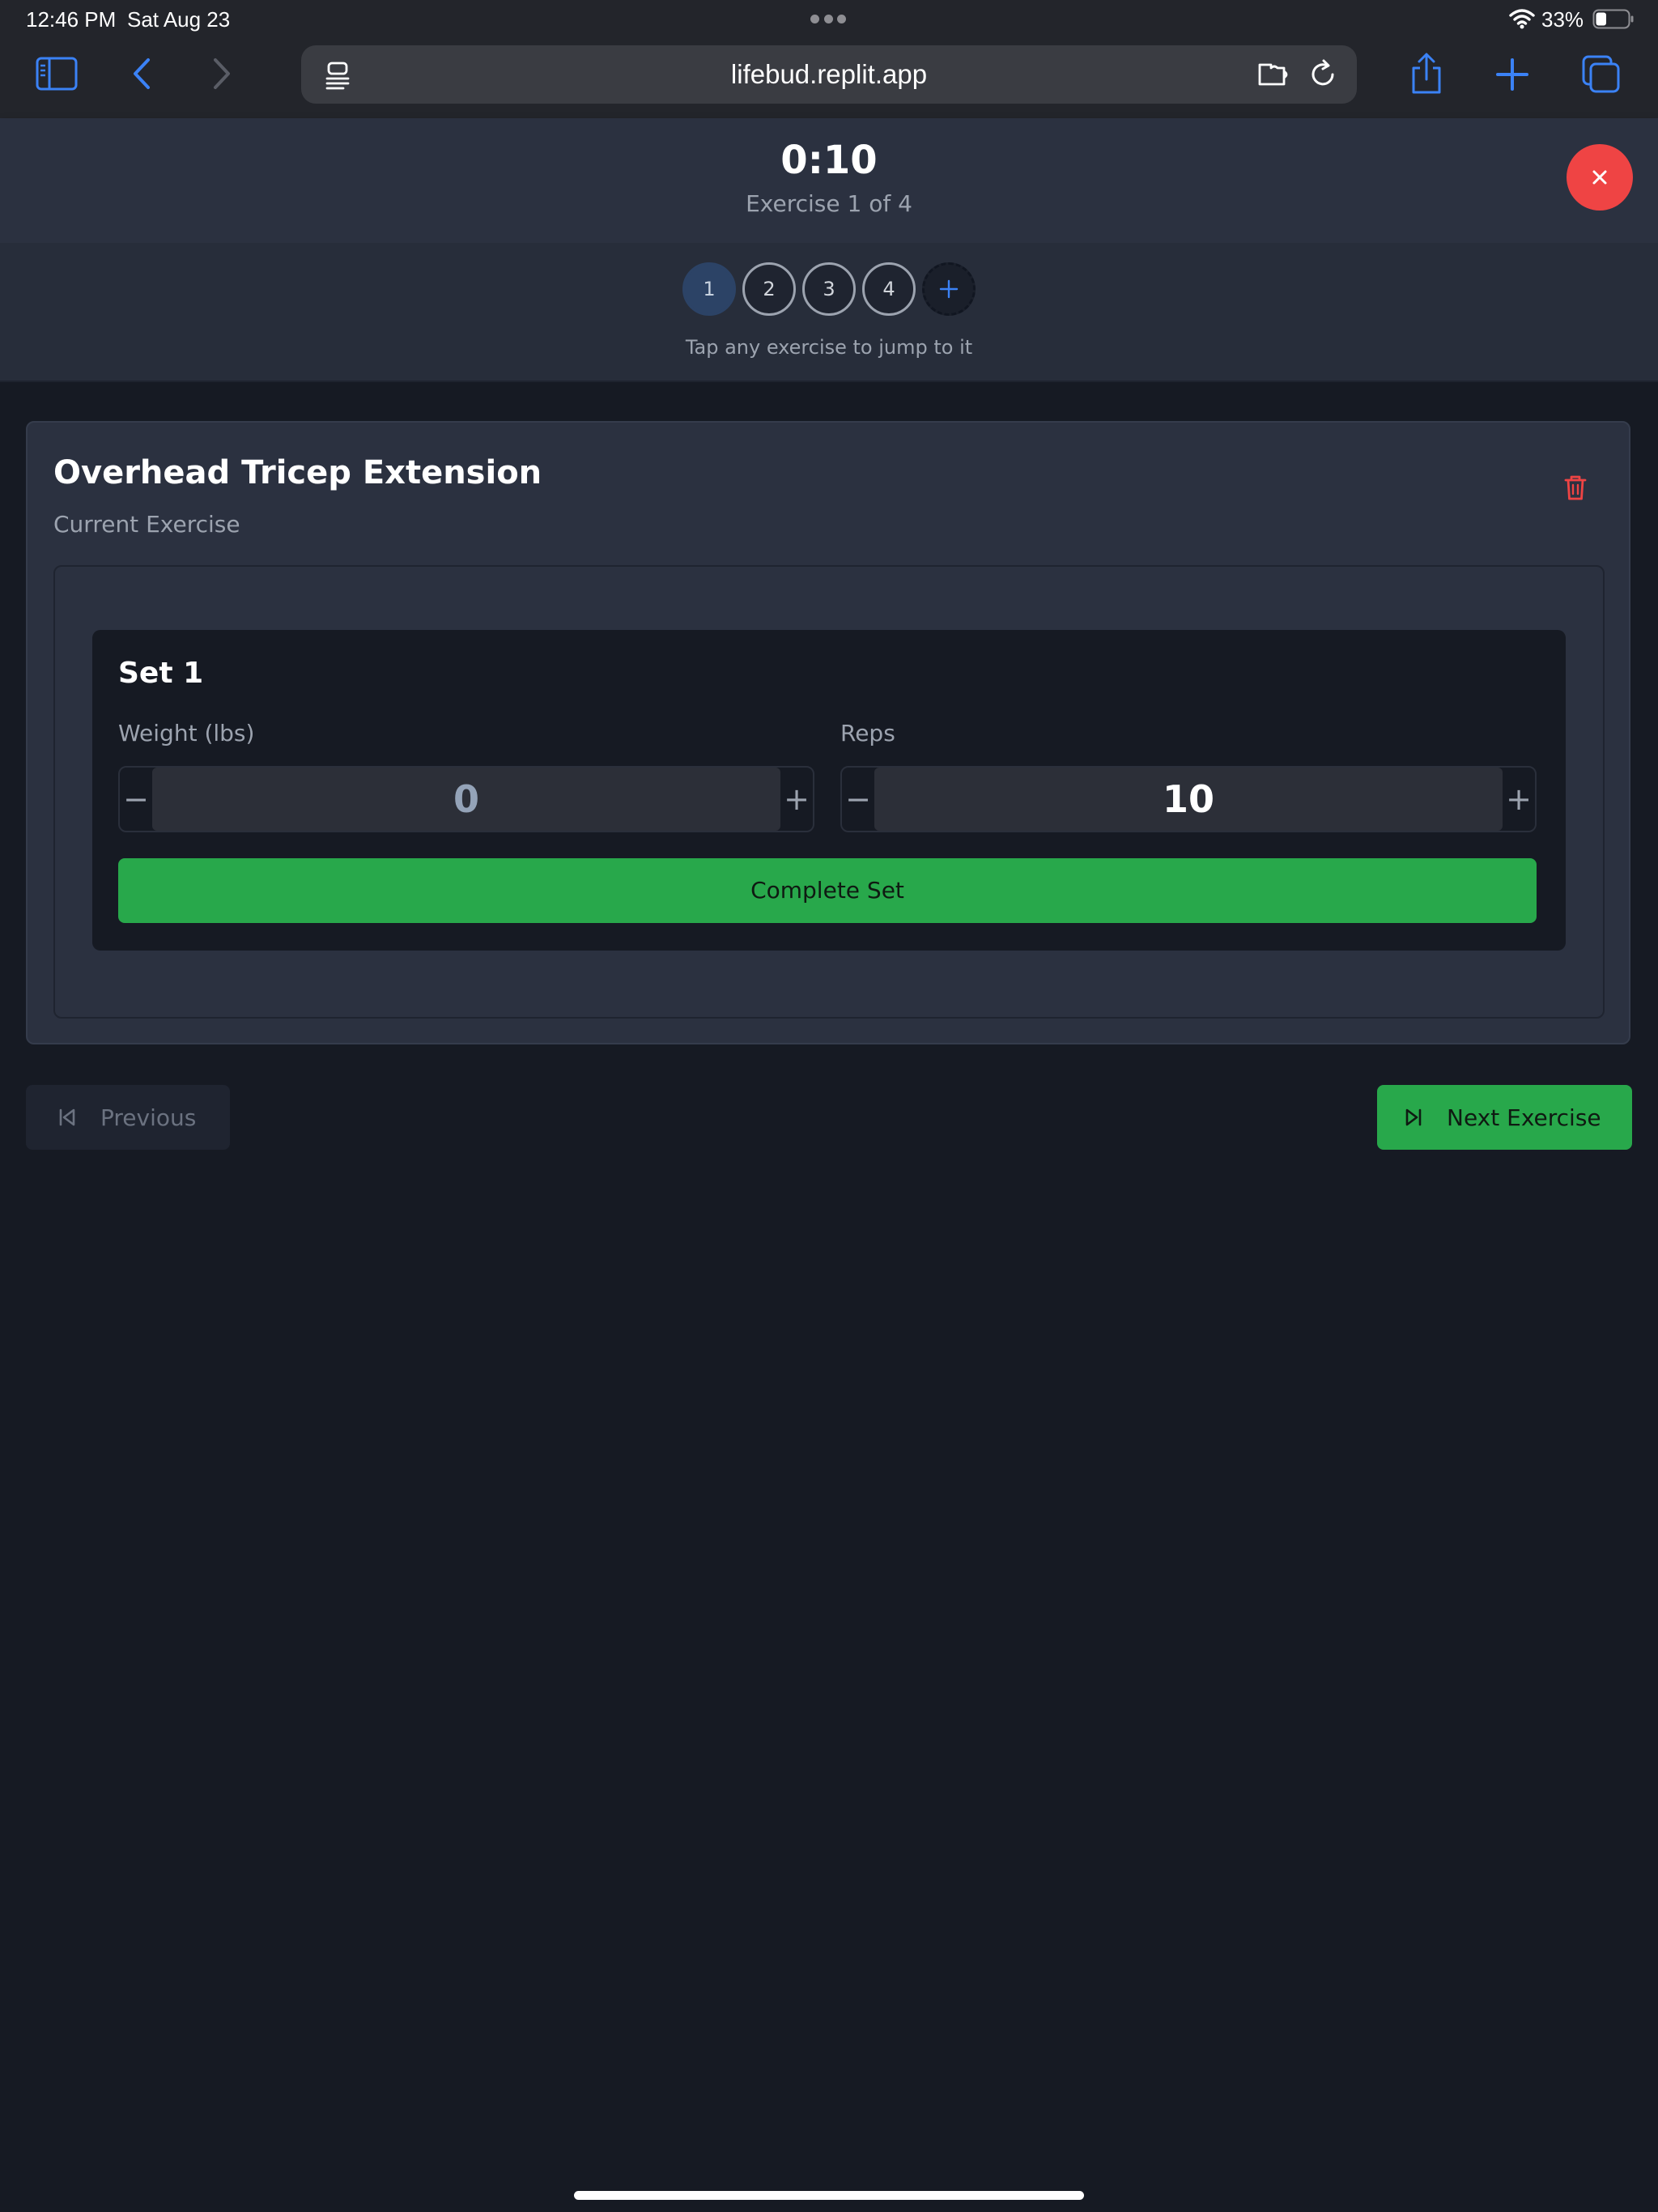 Image resolution: width=1658 pixels, height=2212 pixels. I want to click on workout-timer: 0:10, so click(829, 161).